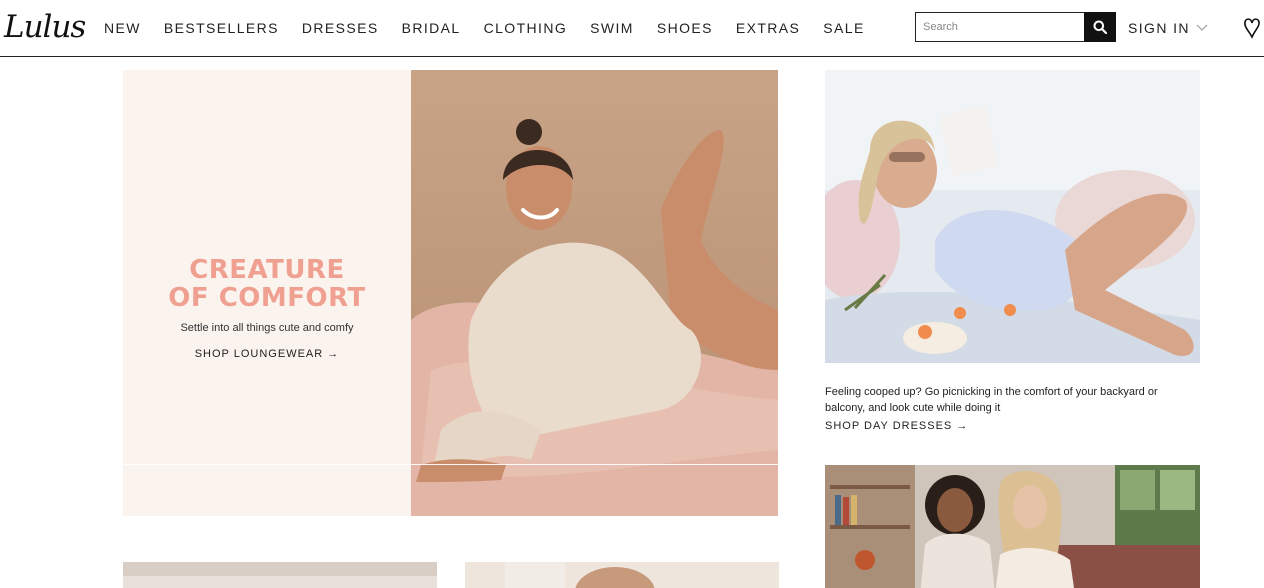 This screenshot has height=588, width=1264. I want to click on shop-day-dresses-link: SHOP DAY DRESSES →, so click(896, 426).